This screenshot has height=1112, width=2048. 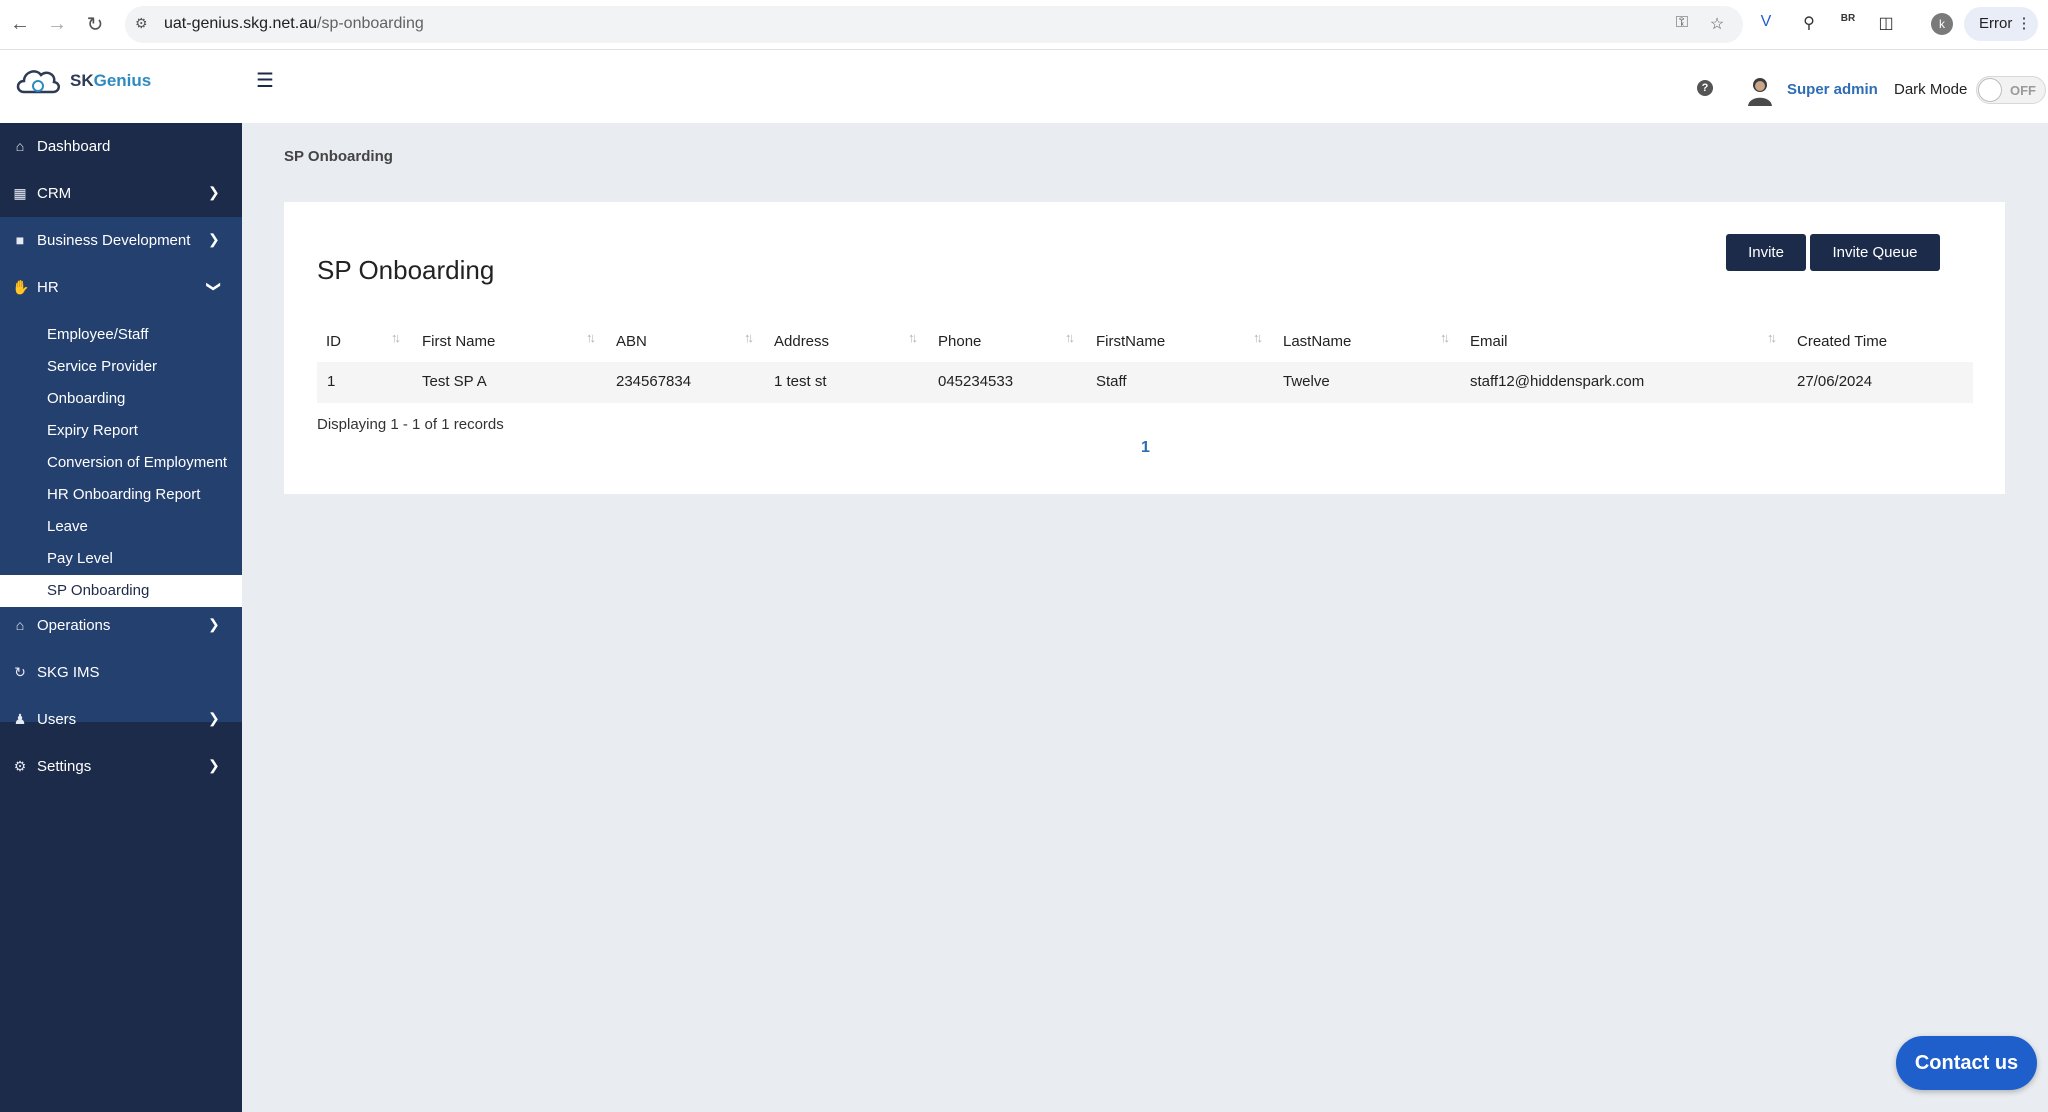 I want to click on extensions-puzzle-icon: ◫, so click(x=1886, y=25).